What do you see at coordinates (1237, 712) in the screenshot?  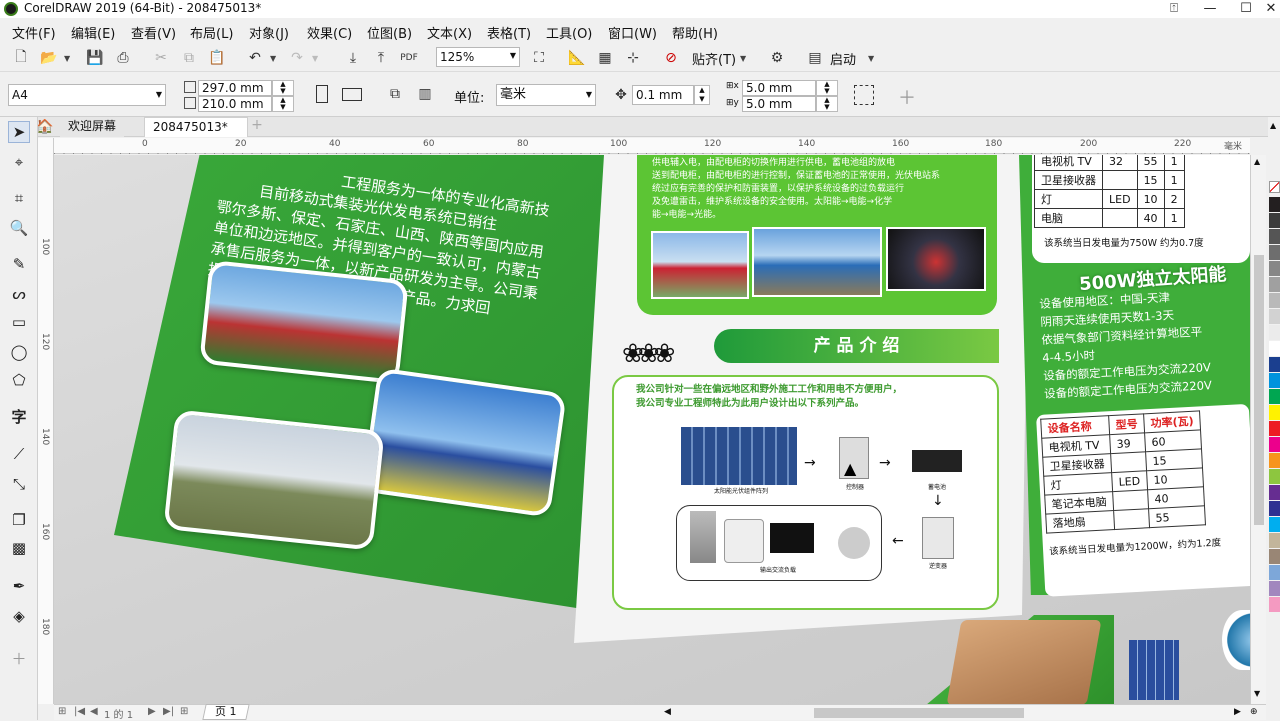 I see `scroll-right-icon: ▶` at bounding box center [1237, 712].